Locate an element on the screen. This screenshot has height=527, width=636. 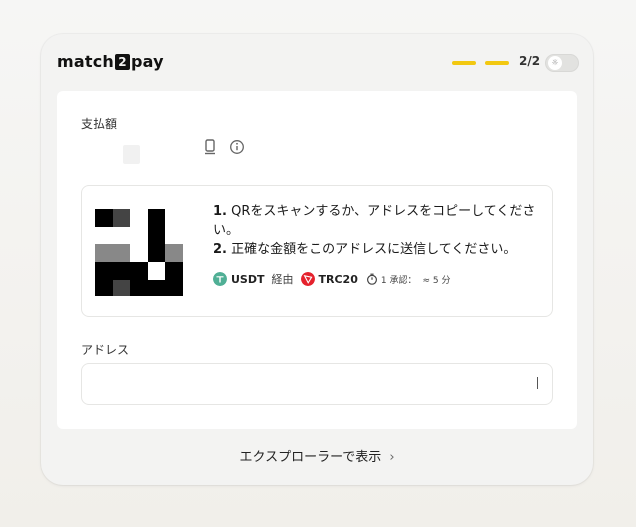
amount-label: 支払額 is located at coordinates (99, 124).